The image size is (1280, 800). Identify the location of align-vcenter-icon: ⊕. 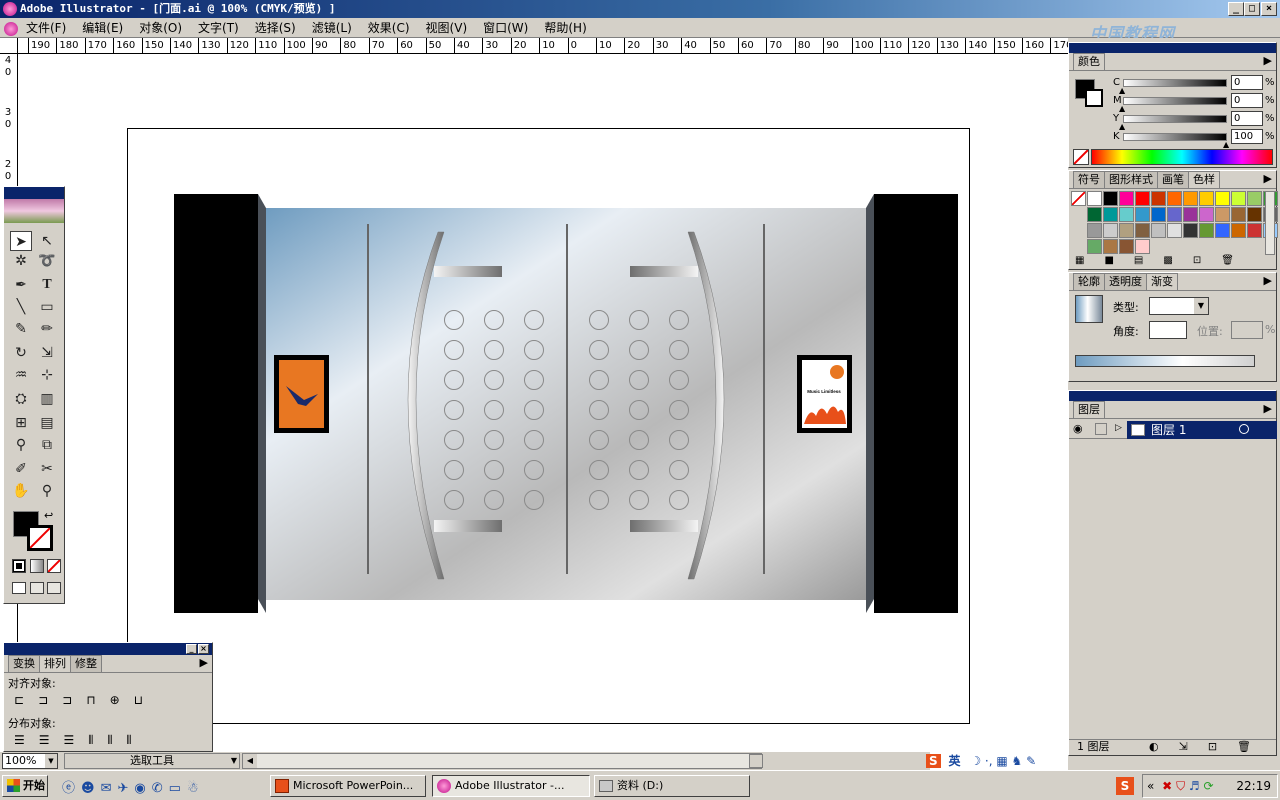
(122, 700).